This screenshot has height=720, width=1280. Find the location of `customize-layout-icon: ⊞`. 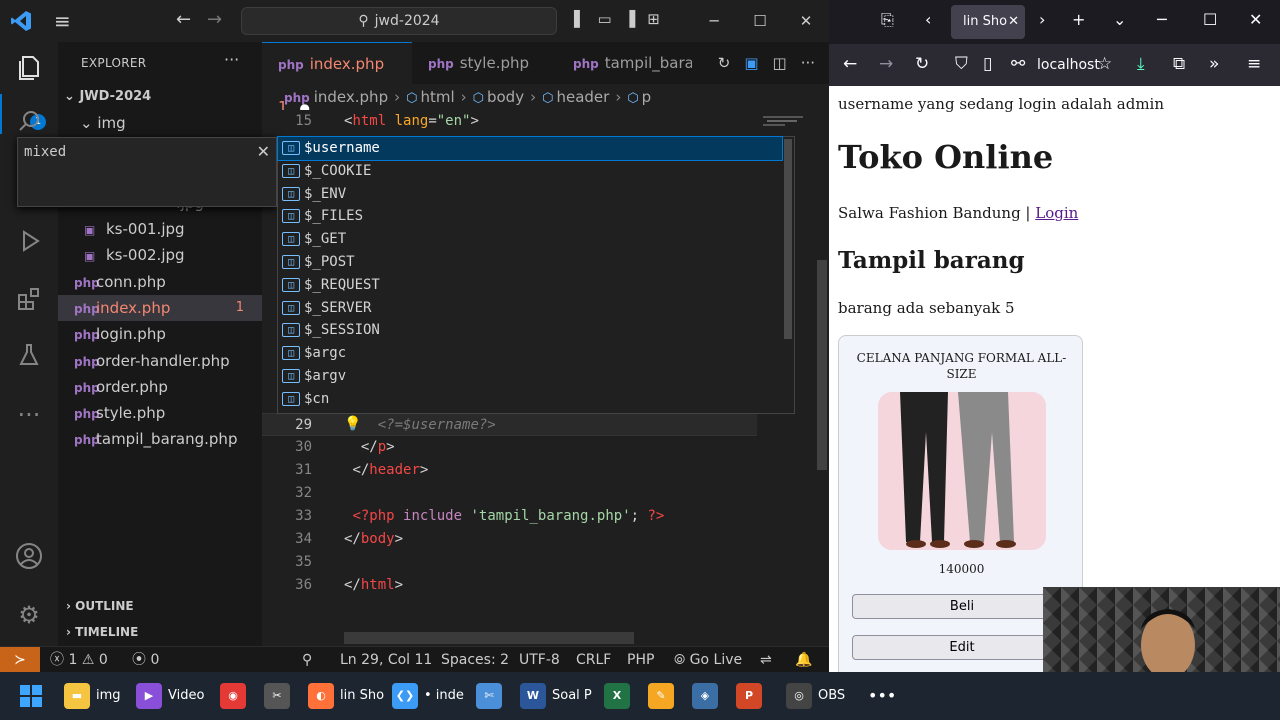

customize-layout-icon: ⊞ is located at coordinates (653, 19).